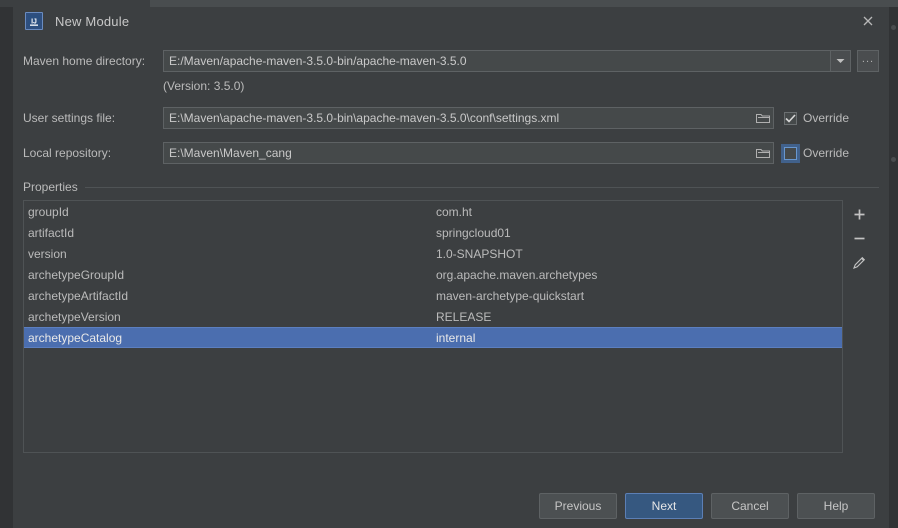  I want to click on table-row: version 1.0-SNAPSHOT, so click(433, 253).